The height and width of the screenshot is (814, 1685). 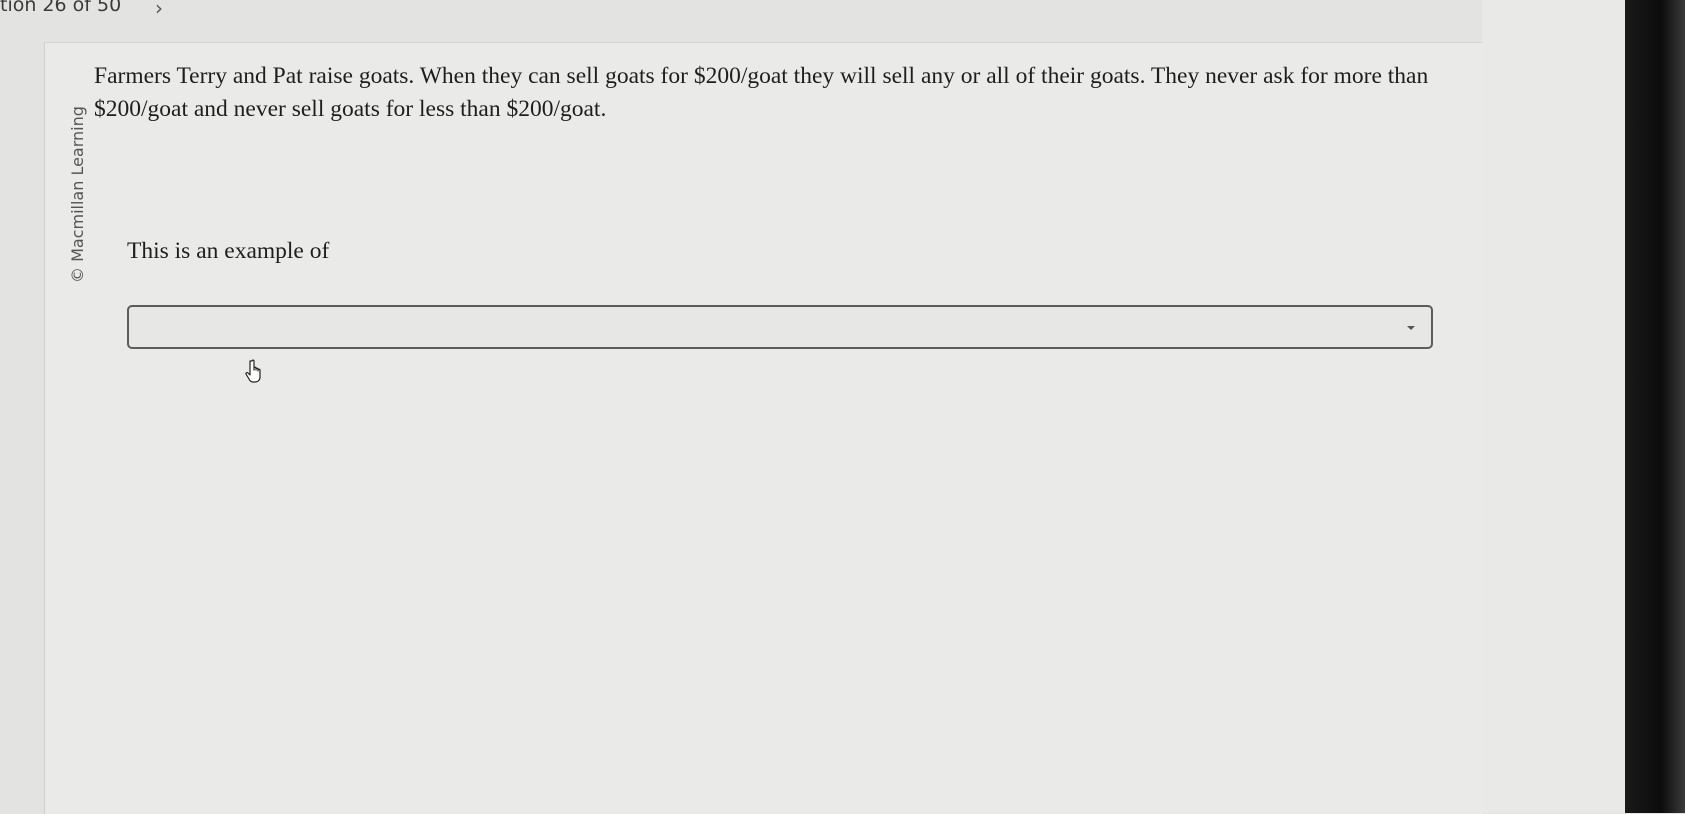 I want to click on top-navigation-bar: tion 26 of 50 ›, so click(x=820, y=20).